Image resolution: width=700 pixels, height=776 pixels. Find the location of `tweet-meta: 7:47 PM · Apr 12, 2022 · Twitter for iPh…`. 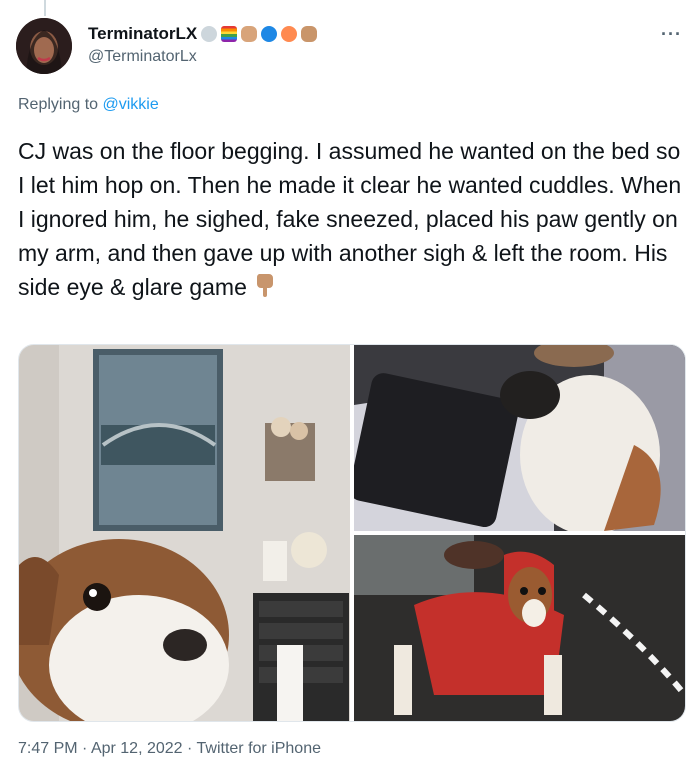

tweet-meta: 7:47 PM · Apr 12, 2022 · Twitter for iPh… is located at coordinates (169, 749).